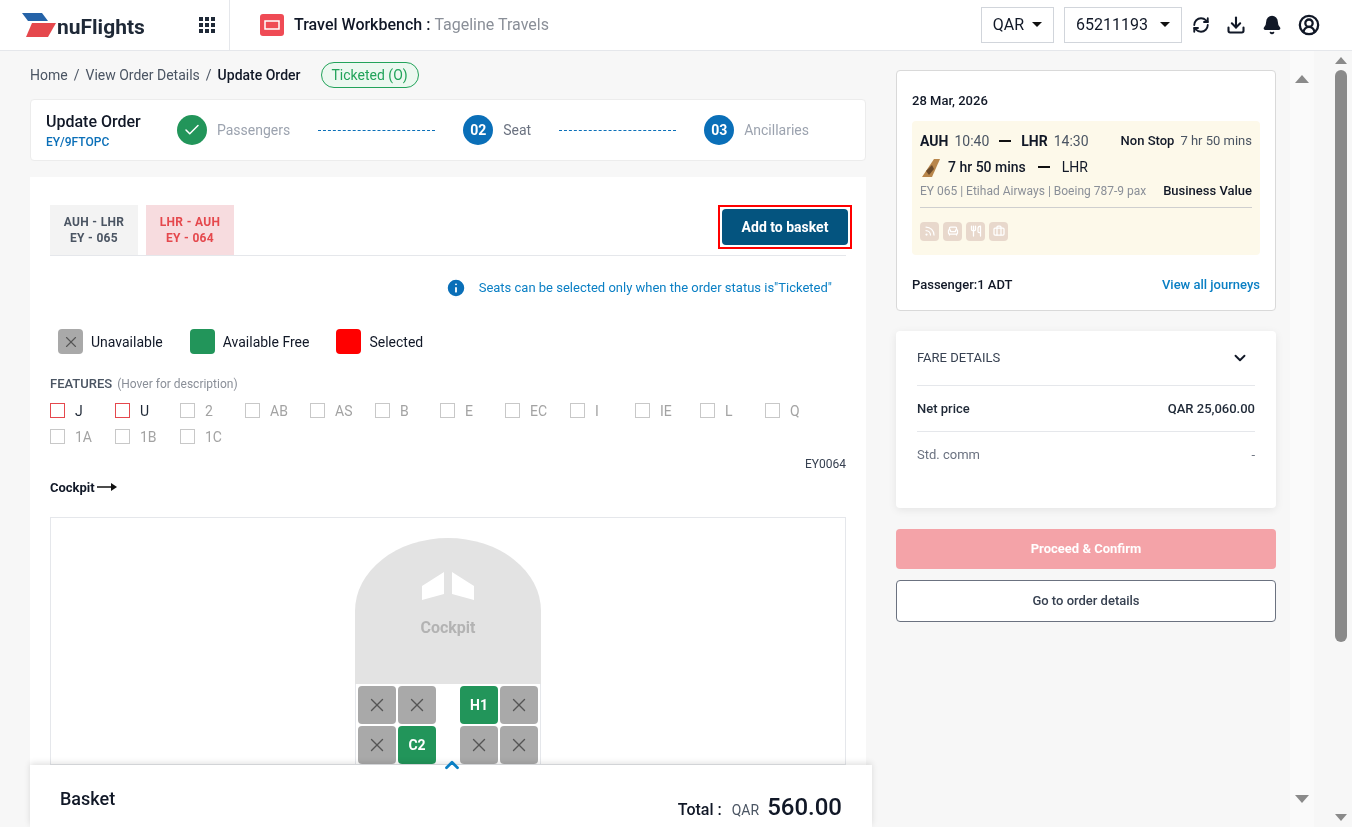 This screenshot has width=1352, height=827. I want to click on feature-label: IE, so click(666, 411).